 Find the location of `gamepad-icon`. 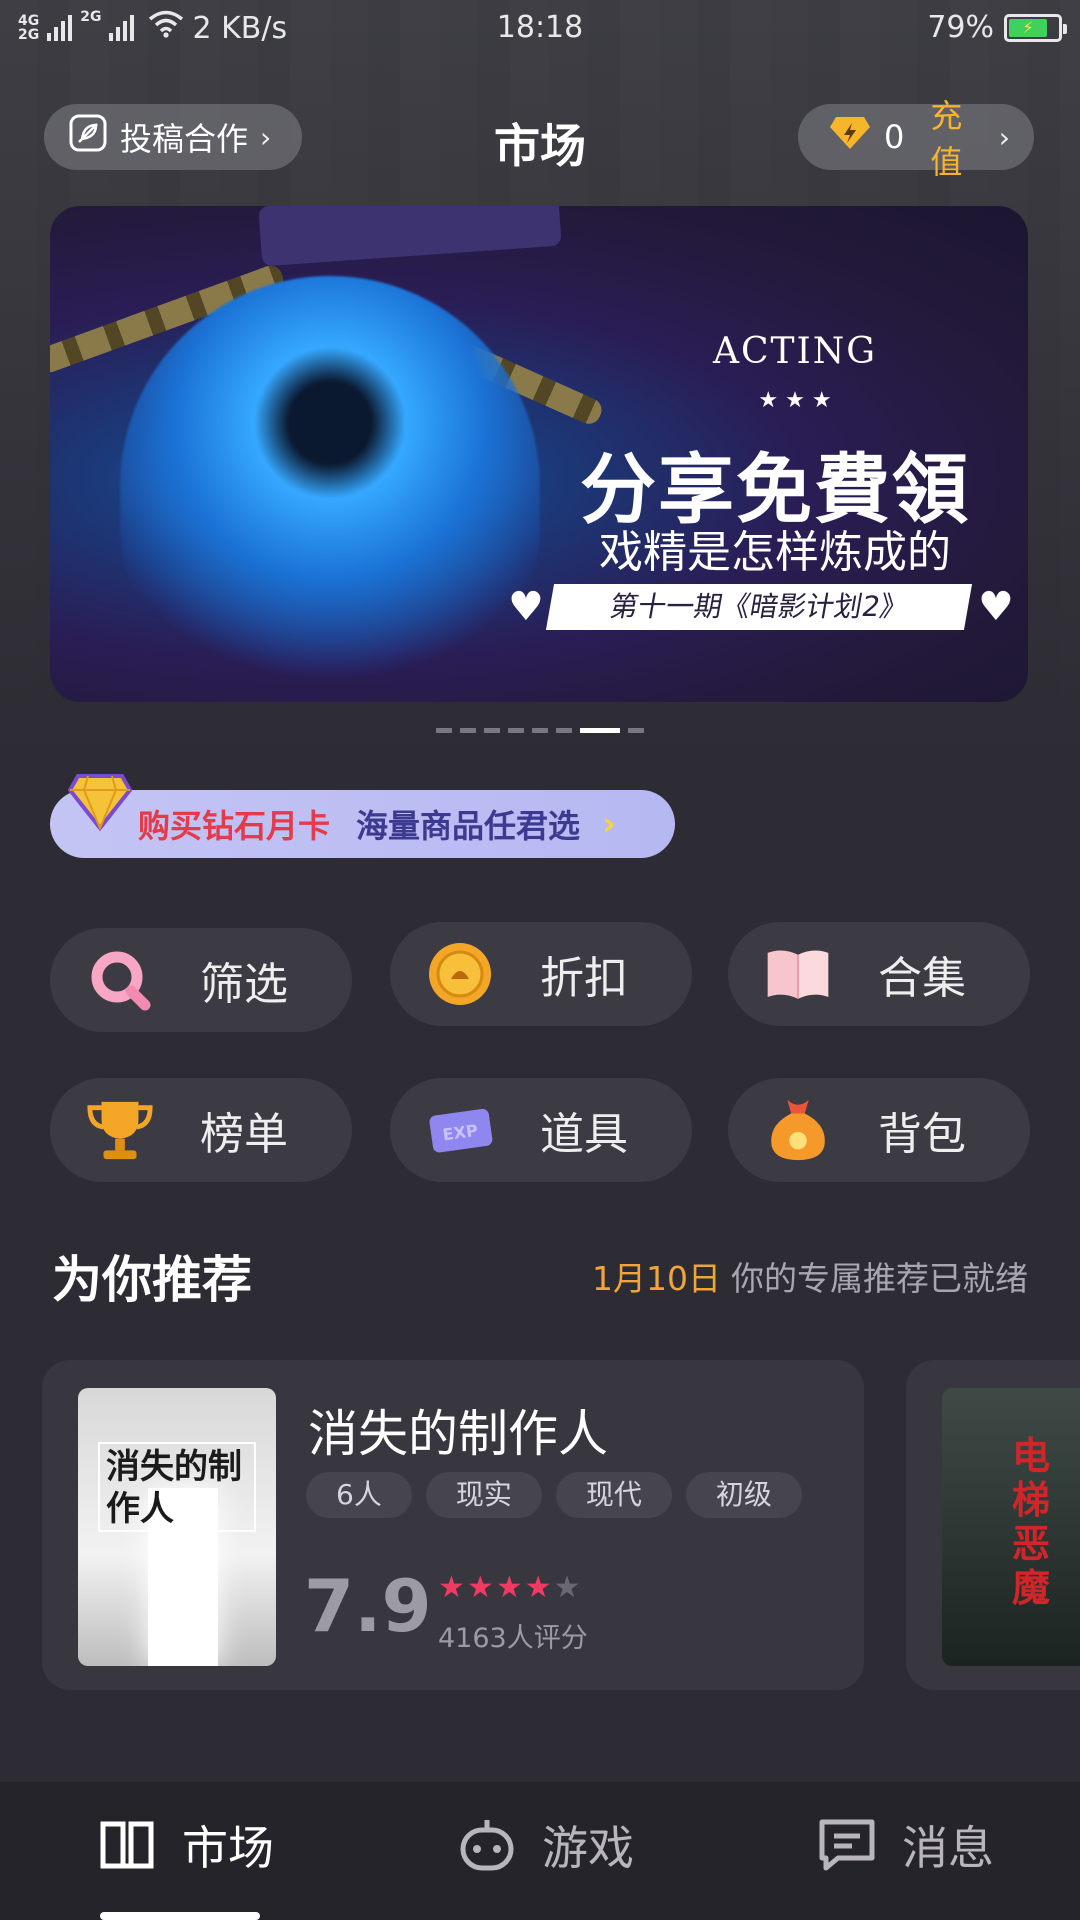

gamepad-icon is located at coordinates (487, 1845).